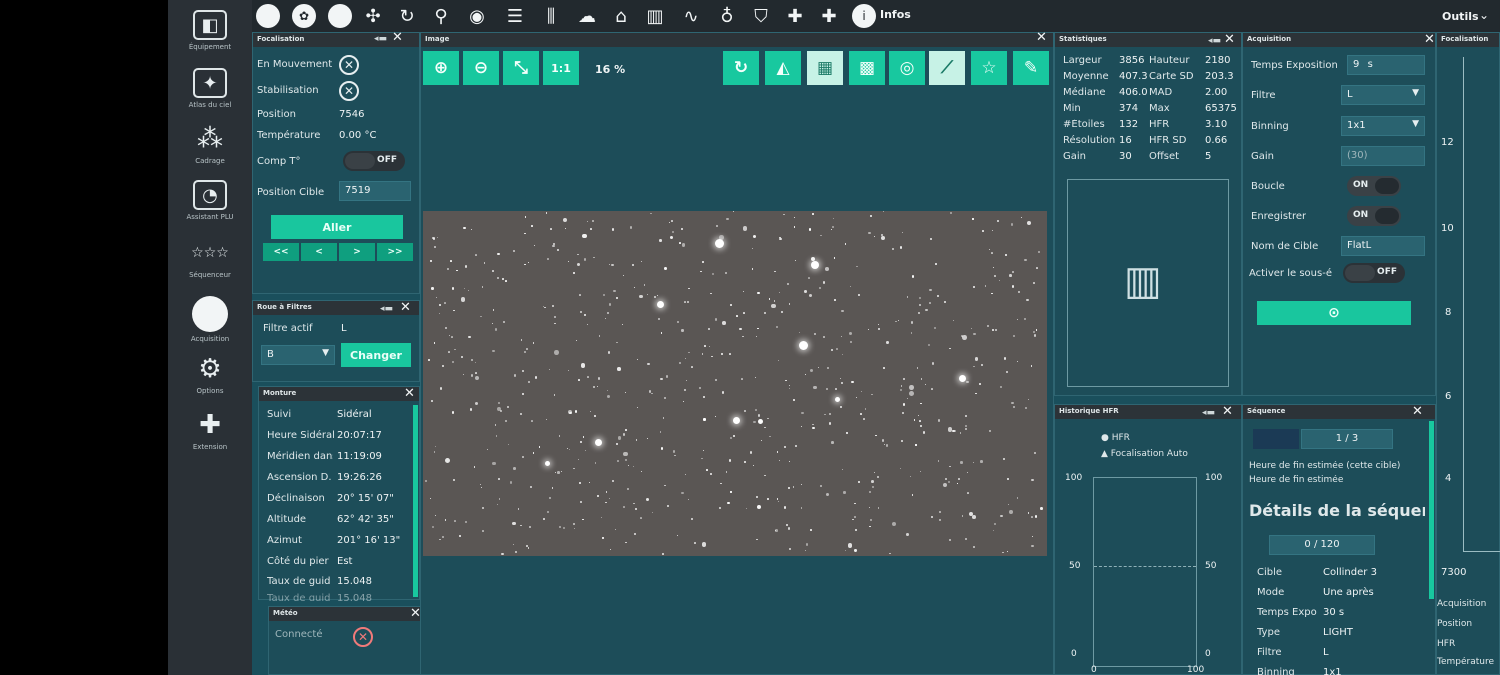  Describe the element at coordinates (1133, 76) in the screenshot. I see `stat-value: 407.3` at that location.